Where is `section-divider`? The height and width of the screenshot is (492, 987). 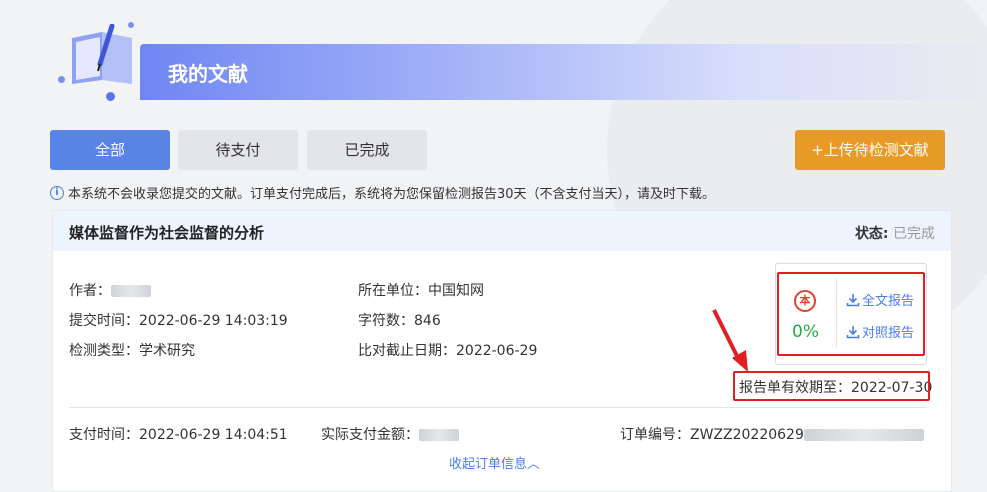
section-divider is located at coordinates (498, 407).